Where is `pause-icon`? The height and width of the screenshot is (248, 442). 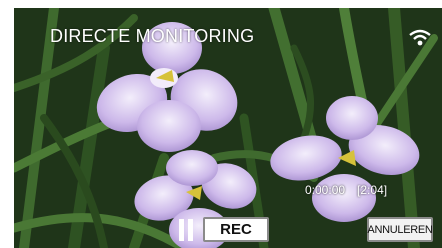 pause-icon is located at coordinates (186, 230).